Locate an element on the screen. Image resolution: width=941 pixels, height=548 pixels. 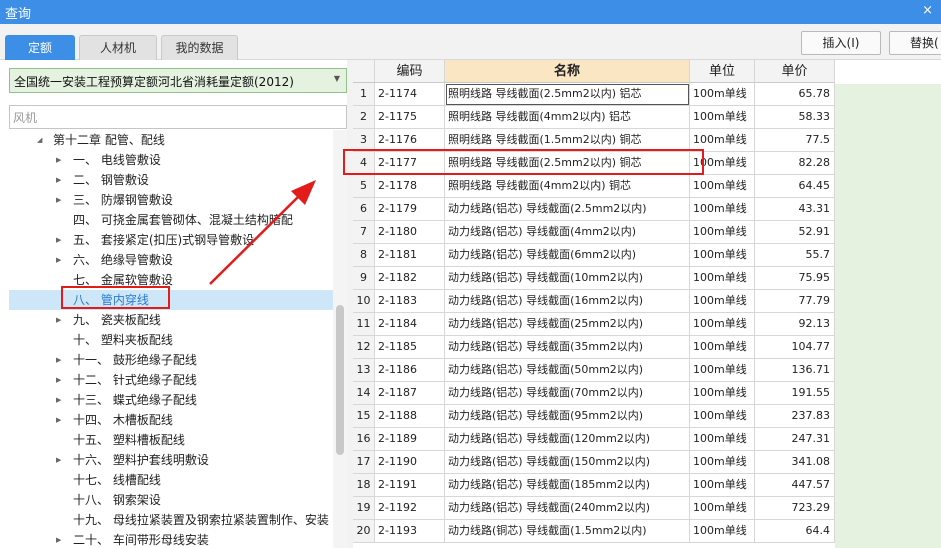
search-input: 风机 is located at coordinates (178, 117).